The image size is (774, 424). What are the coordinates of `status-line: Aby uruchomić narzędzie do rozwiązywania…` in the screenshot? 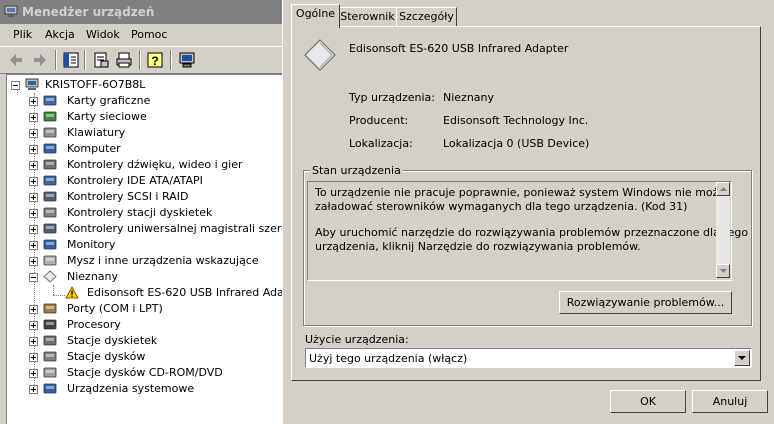 It's located at (532, 232).